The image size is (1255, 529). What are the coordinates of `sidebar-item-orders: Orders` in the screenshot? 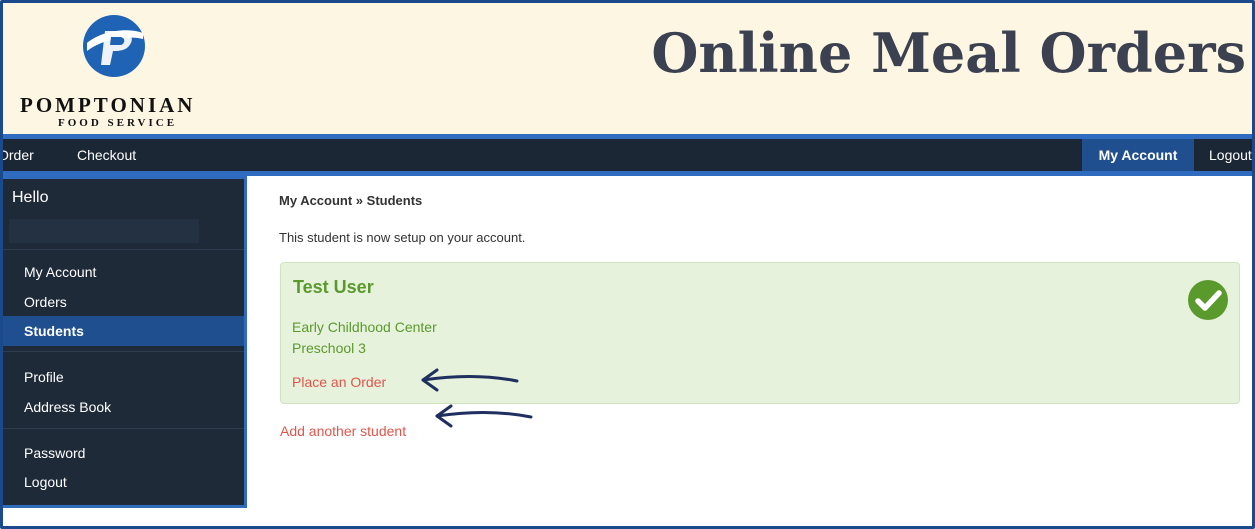 It's located at (123, 302).